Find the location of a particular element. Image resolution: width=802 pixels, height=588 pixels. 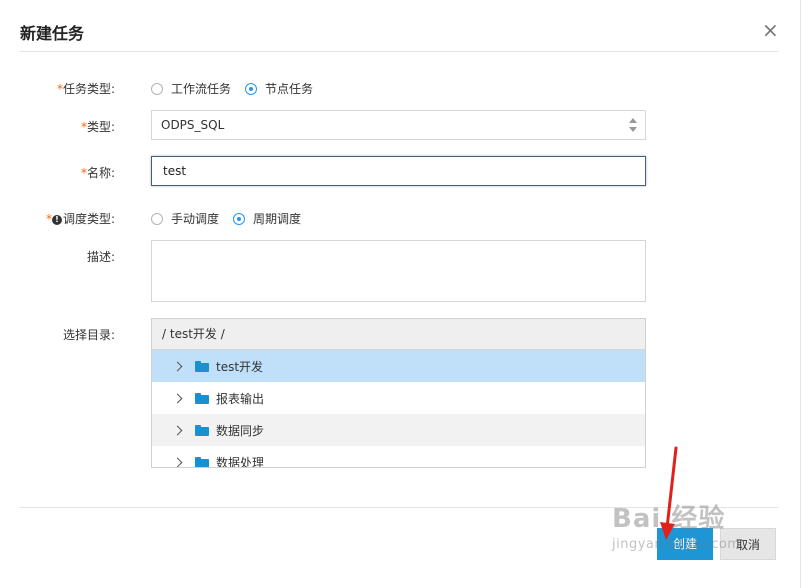

description-textarea is located at coordinates (398, 271).